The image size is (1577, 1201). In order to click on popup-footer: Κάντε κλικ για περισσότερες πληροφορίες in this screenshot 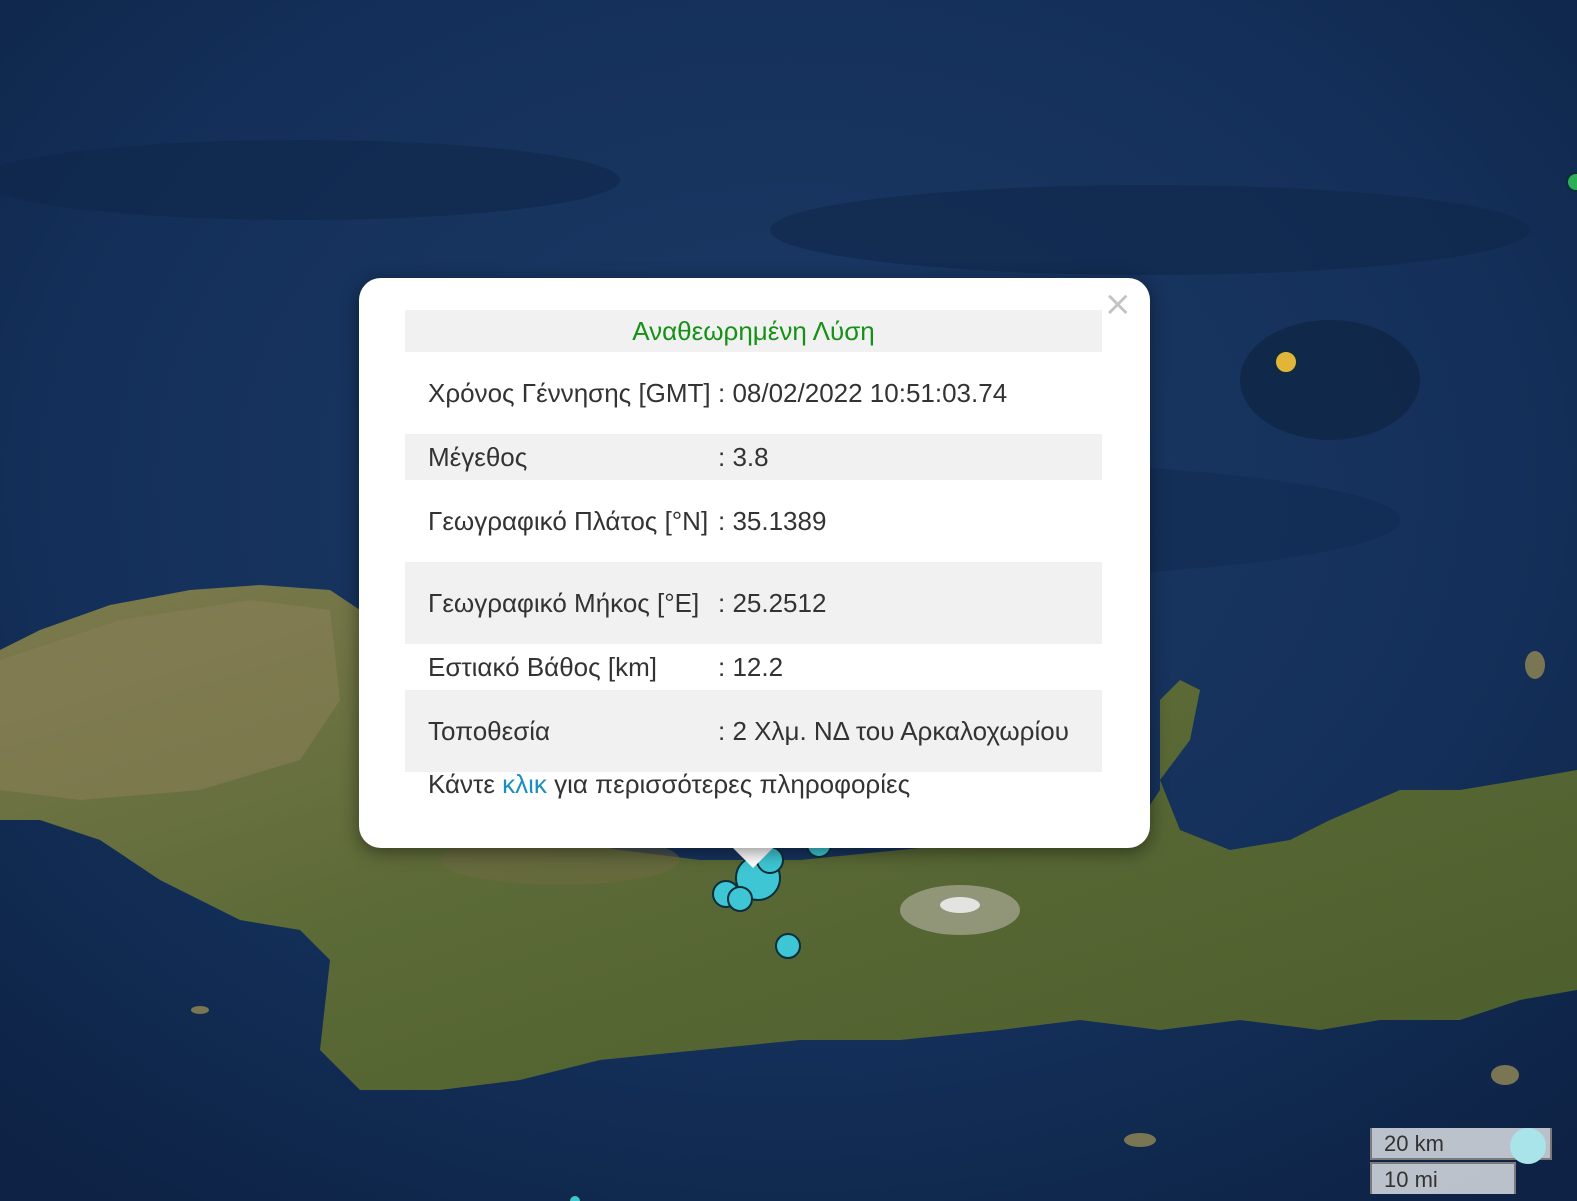, I will do `click(669, 784)`.